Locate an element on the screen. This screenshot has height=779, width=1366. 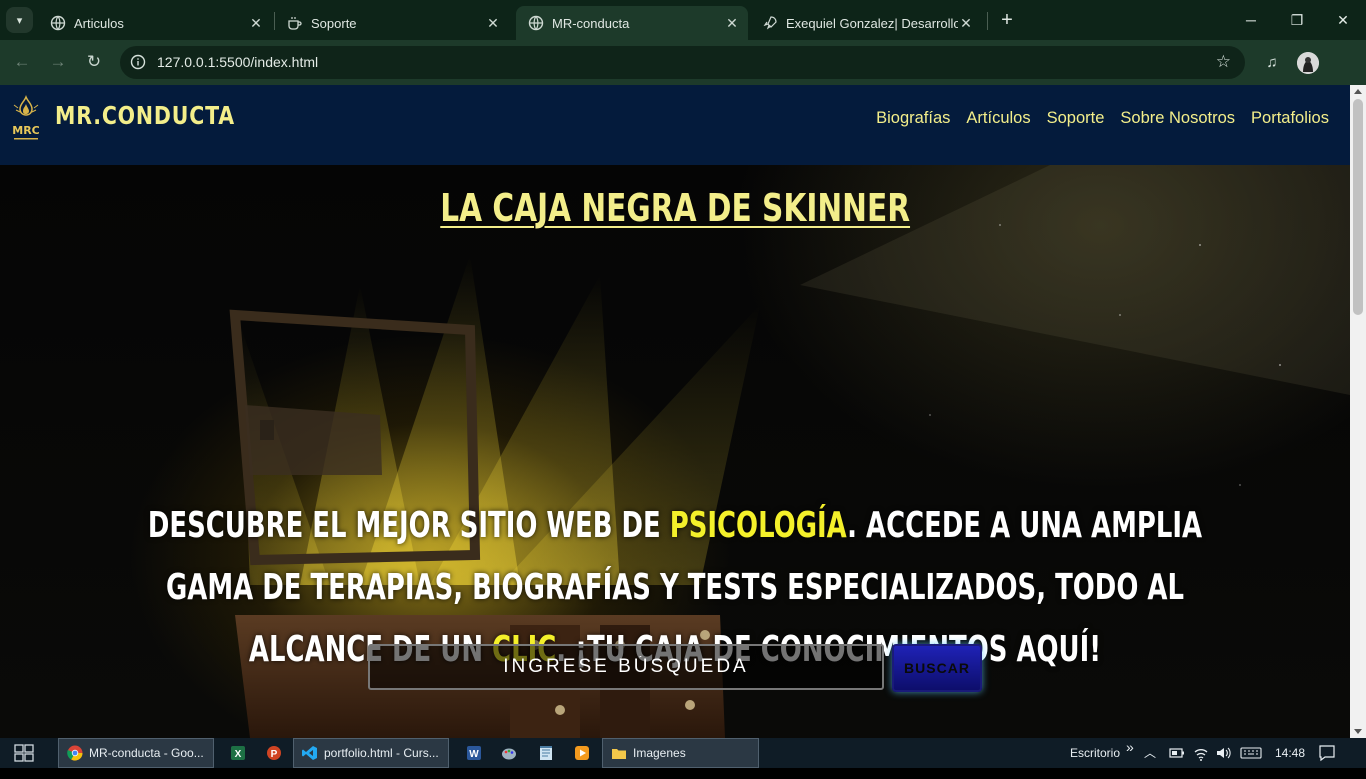
hero-highlight-psicologia: Psicología is located at coordinates (758, 525).